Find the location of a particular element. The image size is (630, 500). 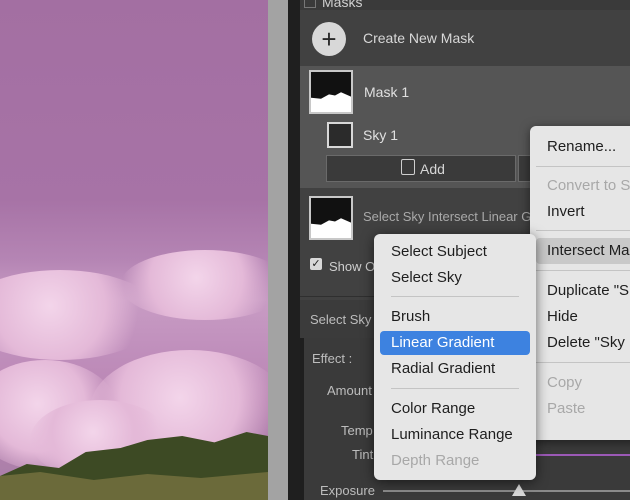

context-item-convert: Convert to S is located at coordinates (588, 185).